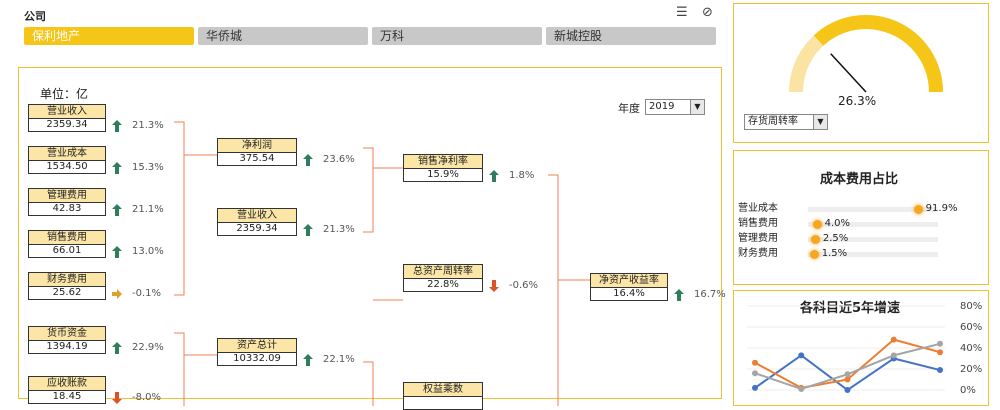 This screenshot has width=1000, height=410. I want to click on metric-title: 净资产收益率, so click(629, 280).